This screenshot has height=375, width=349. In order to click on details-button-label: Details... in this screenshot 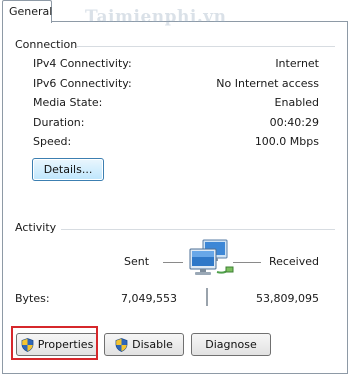, I will do `click(68, 169)`.